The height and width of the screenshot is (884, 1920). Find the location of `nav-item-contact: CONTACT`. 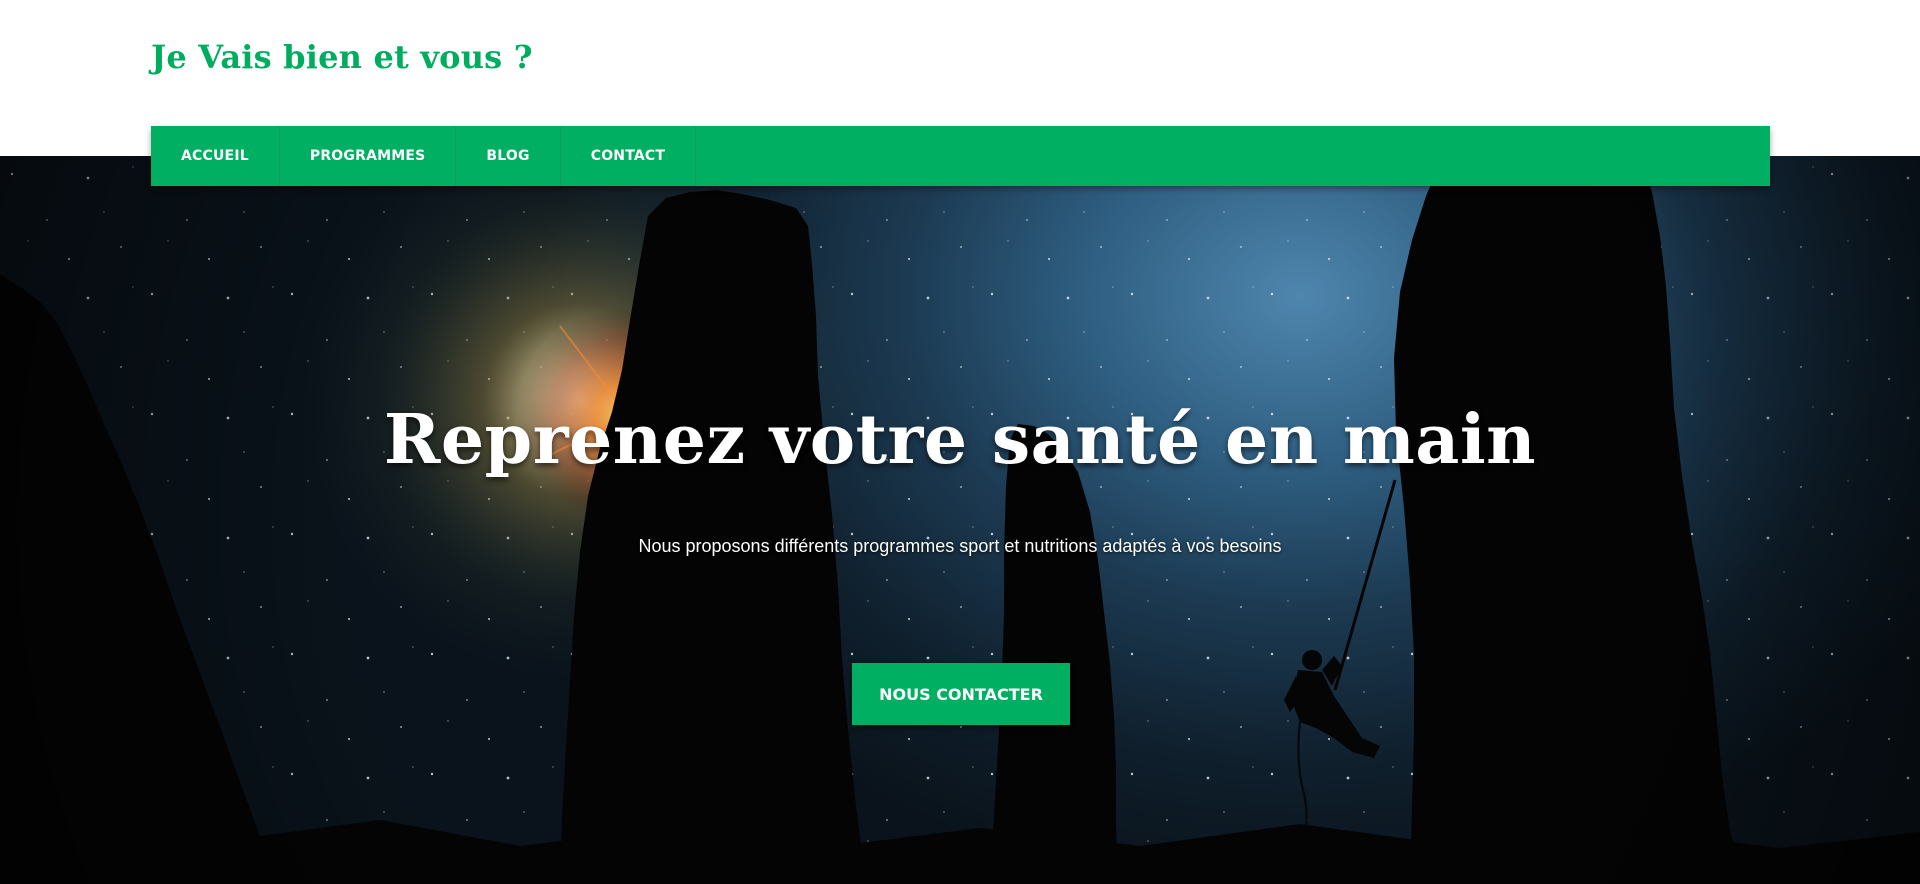

nav-item-contact: CONTACT is located at coordinates (629, 156).